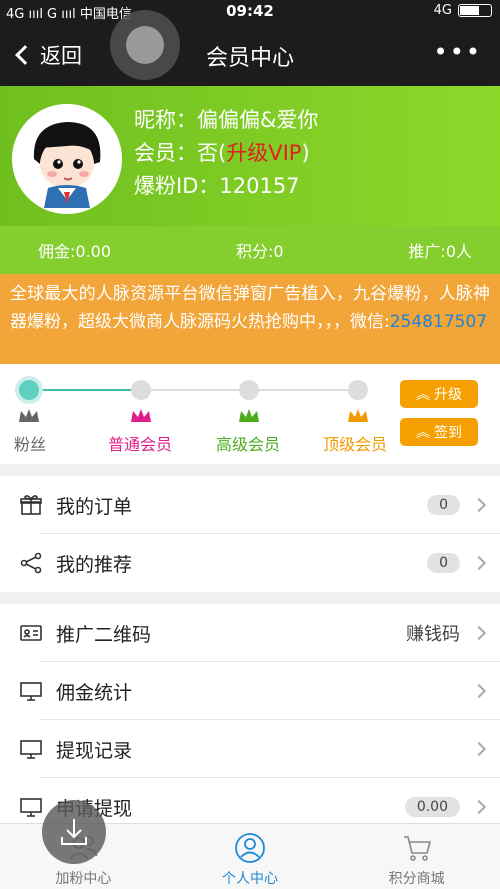 The height and width of the screenshot is (889, 500). Describe the element at coordinates (250, 848) in the screenshot. I see `user-icon` at that location.